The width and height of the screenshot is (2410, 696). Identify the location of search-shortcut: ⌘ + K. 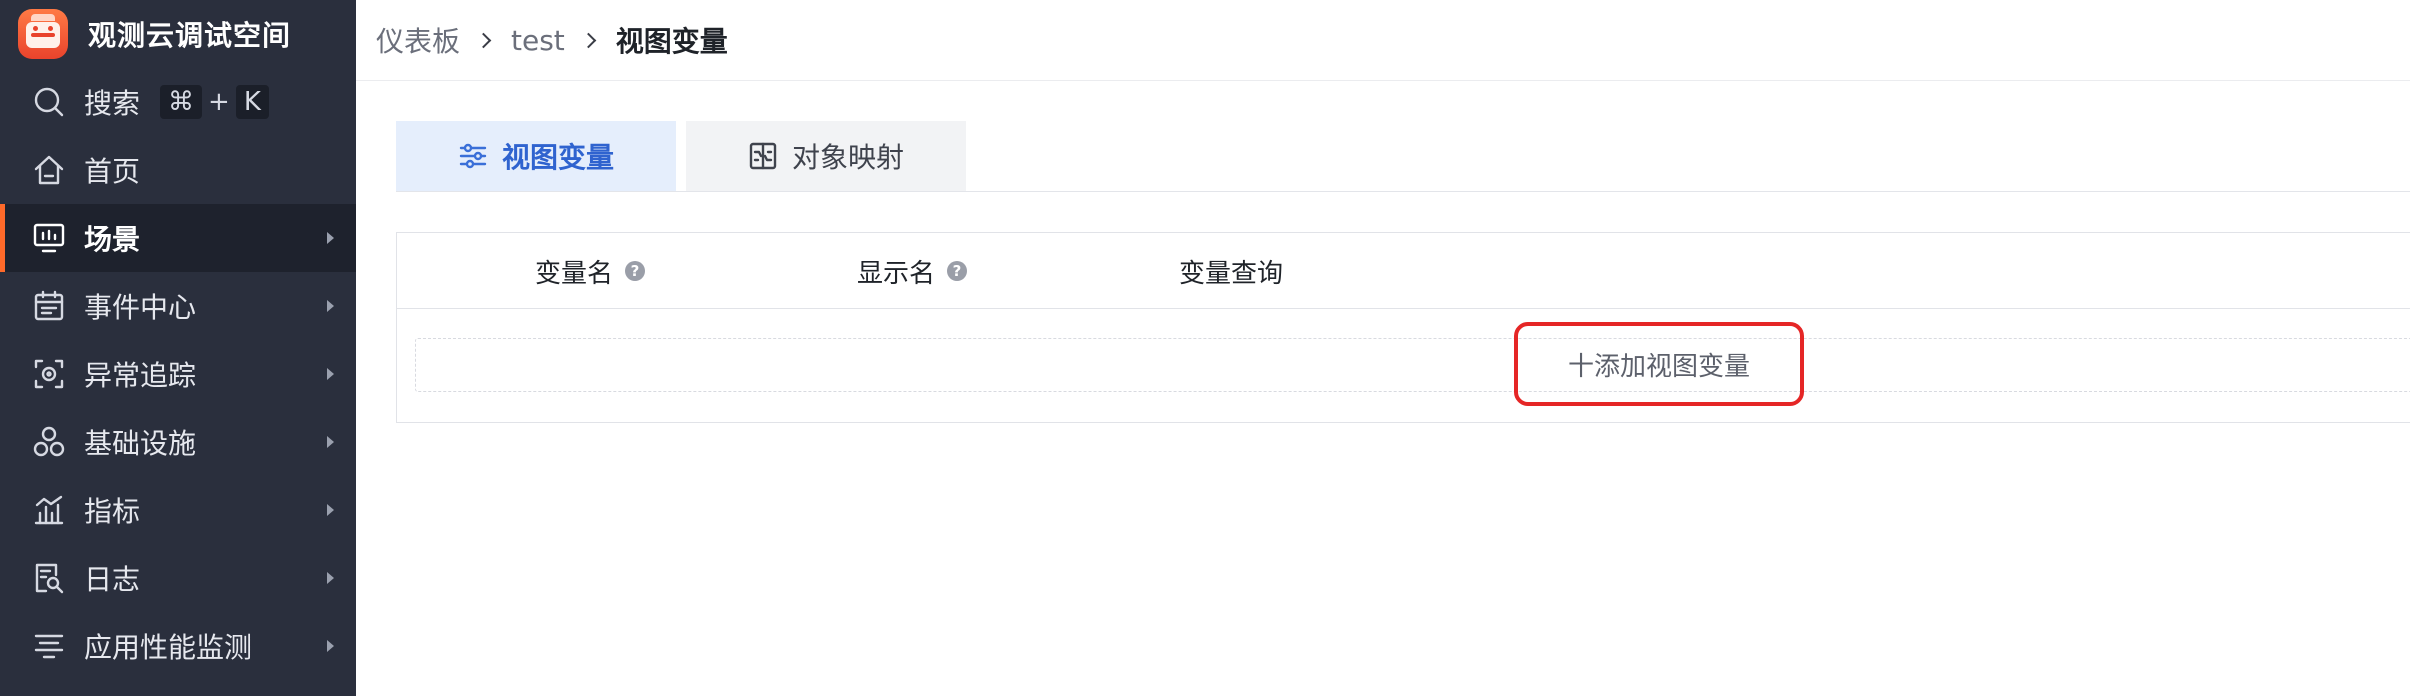
(214, 102).